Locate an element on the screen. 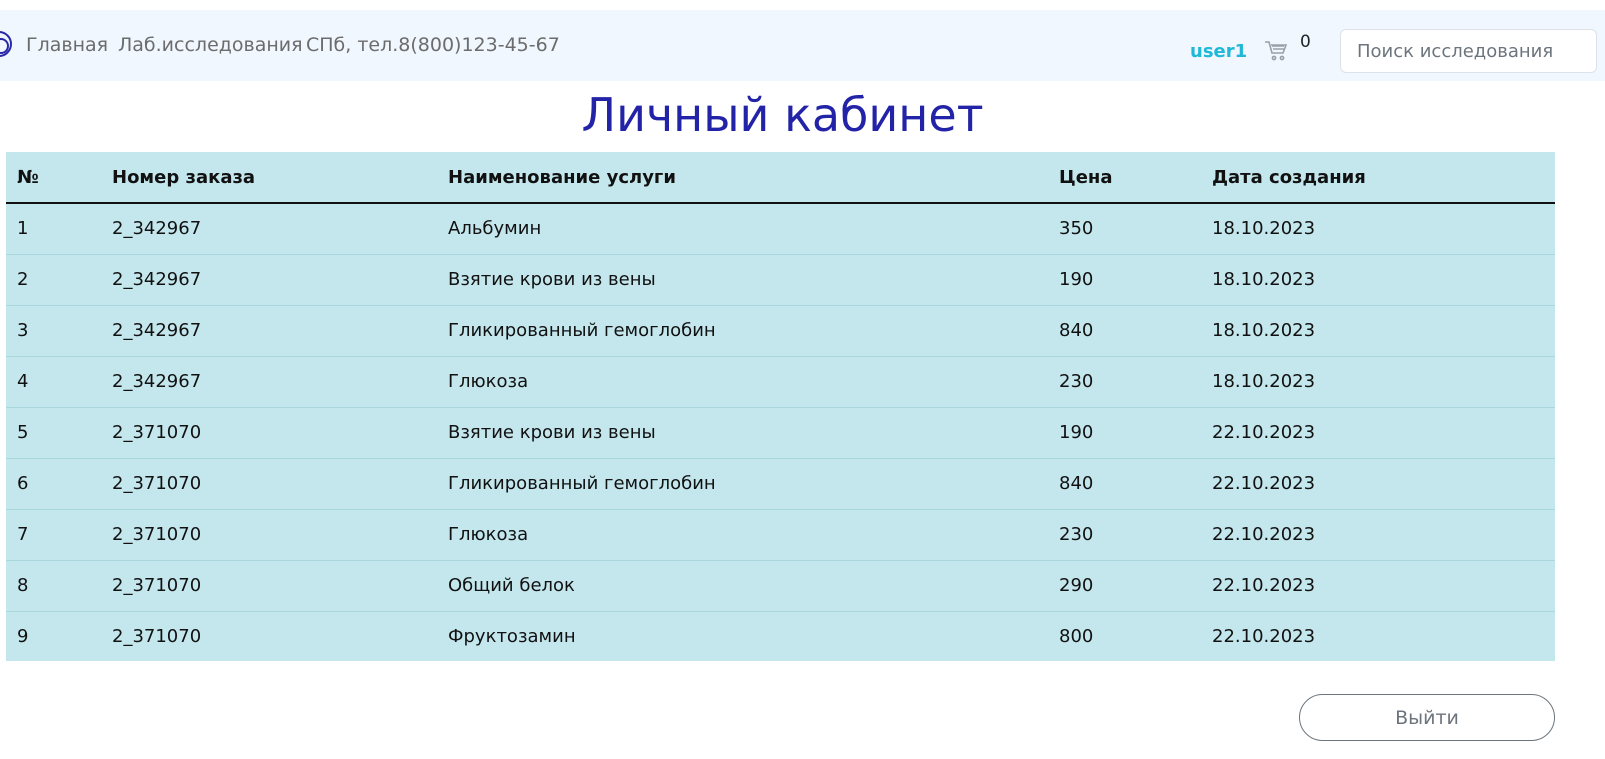 The image size is (1605, 759). column-header-number: № is located at coordinates (53, 178).